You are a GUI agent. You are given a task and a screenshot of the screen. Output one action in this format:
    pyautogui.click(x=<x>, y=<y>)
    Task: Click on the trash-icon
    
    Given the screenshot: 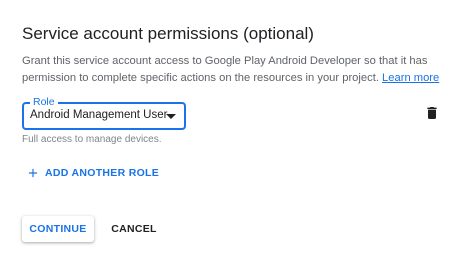 What is the action you would take?
    pyautogui.click(x=432, y=113)
    